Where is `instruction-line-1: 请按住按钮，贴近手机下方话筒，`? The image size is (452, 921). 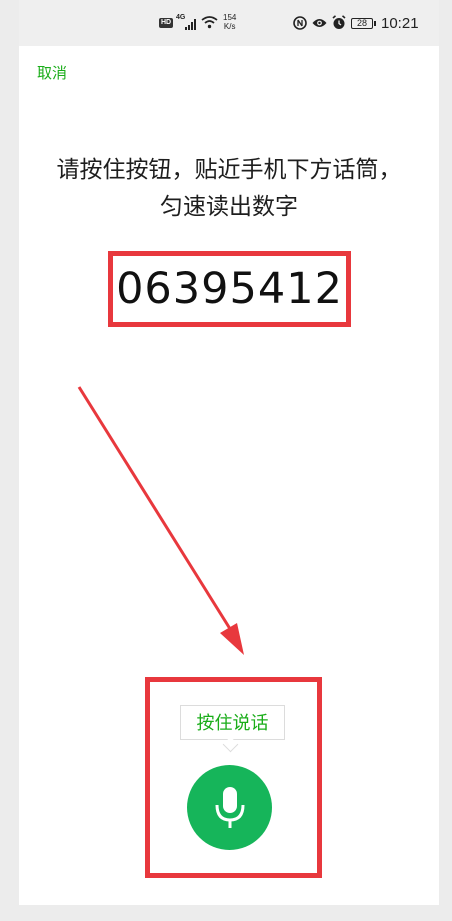
instruction-line-1: 请按住按钮，贴近手机下方话筒， is located at coordinates (229, 170).